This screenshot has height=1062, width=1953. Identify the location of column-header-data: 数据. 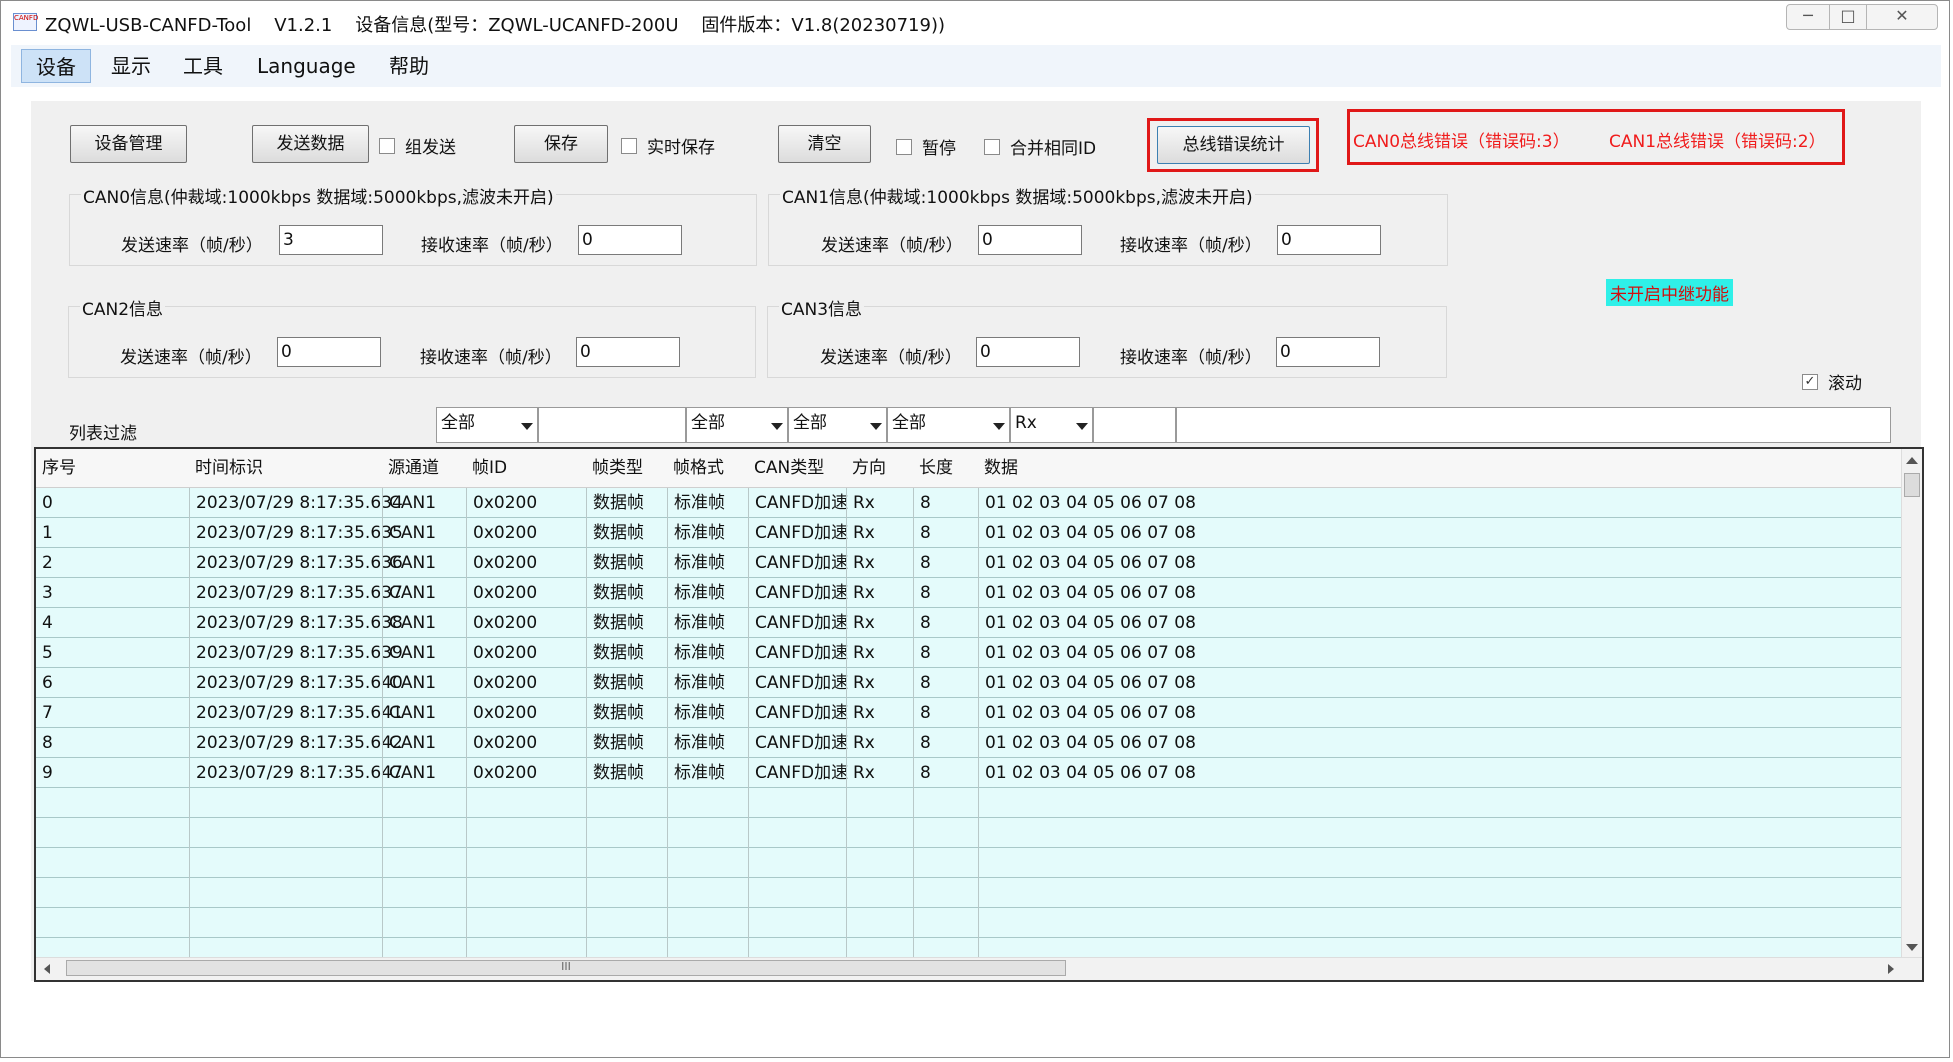
(1444, 468).